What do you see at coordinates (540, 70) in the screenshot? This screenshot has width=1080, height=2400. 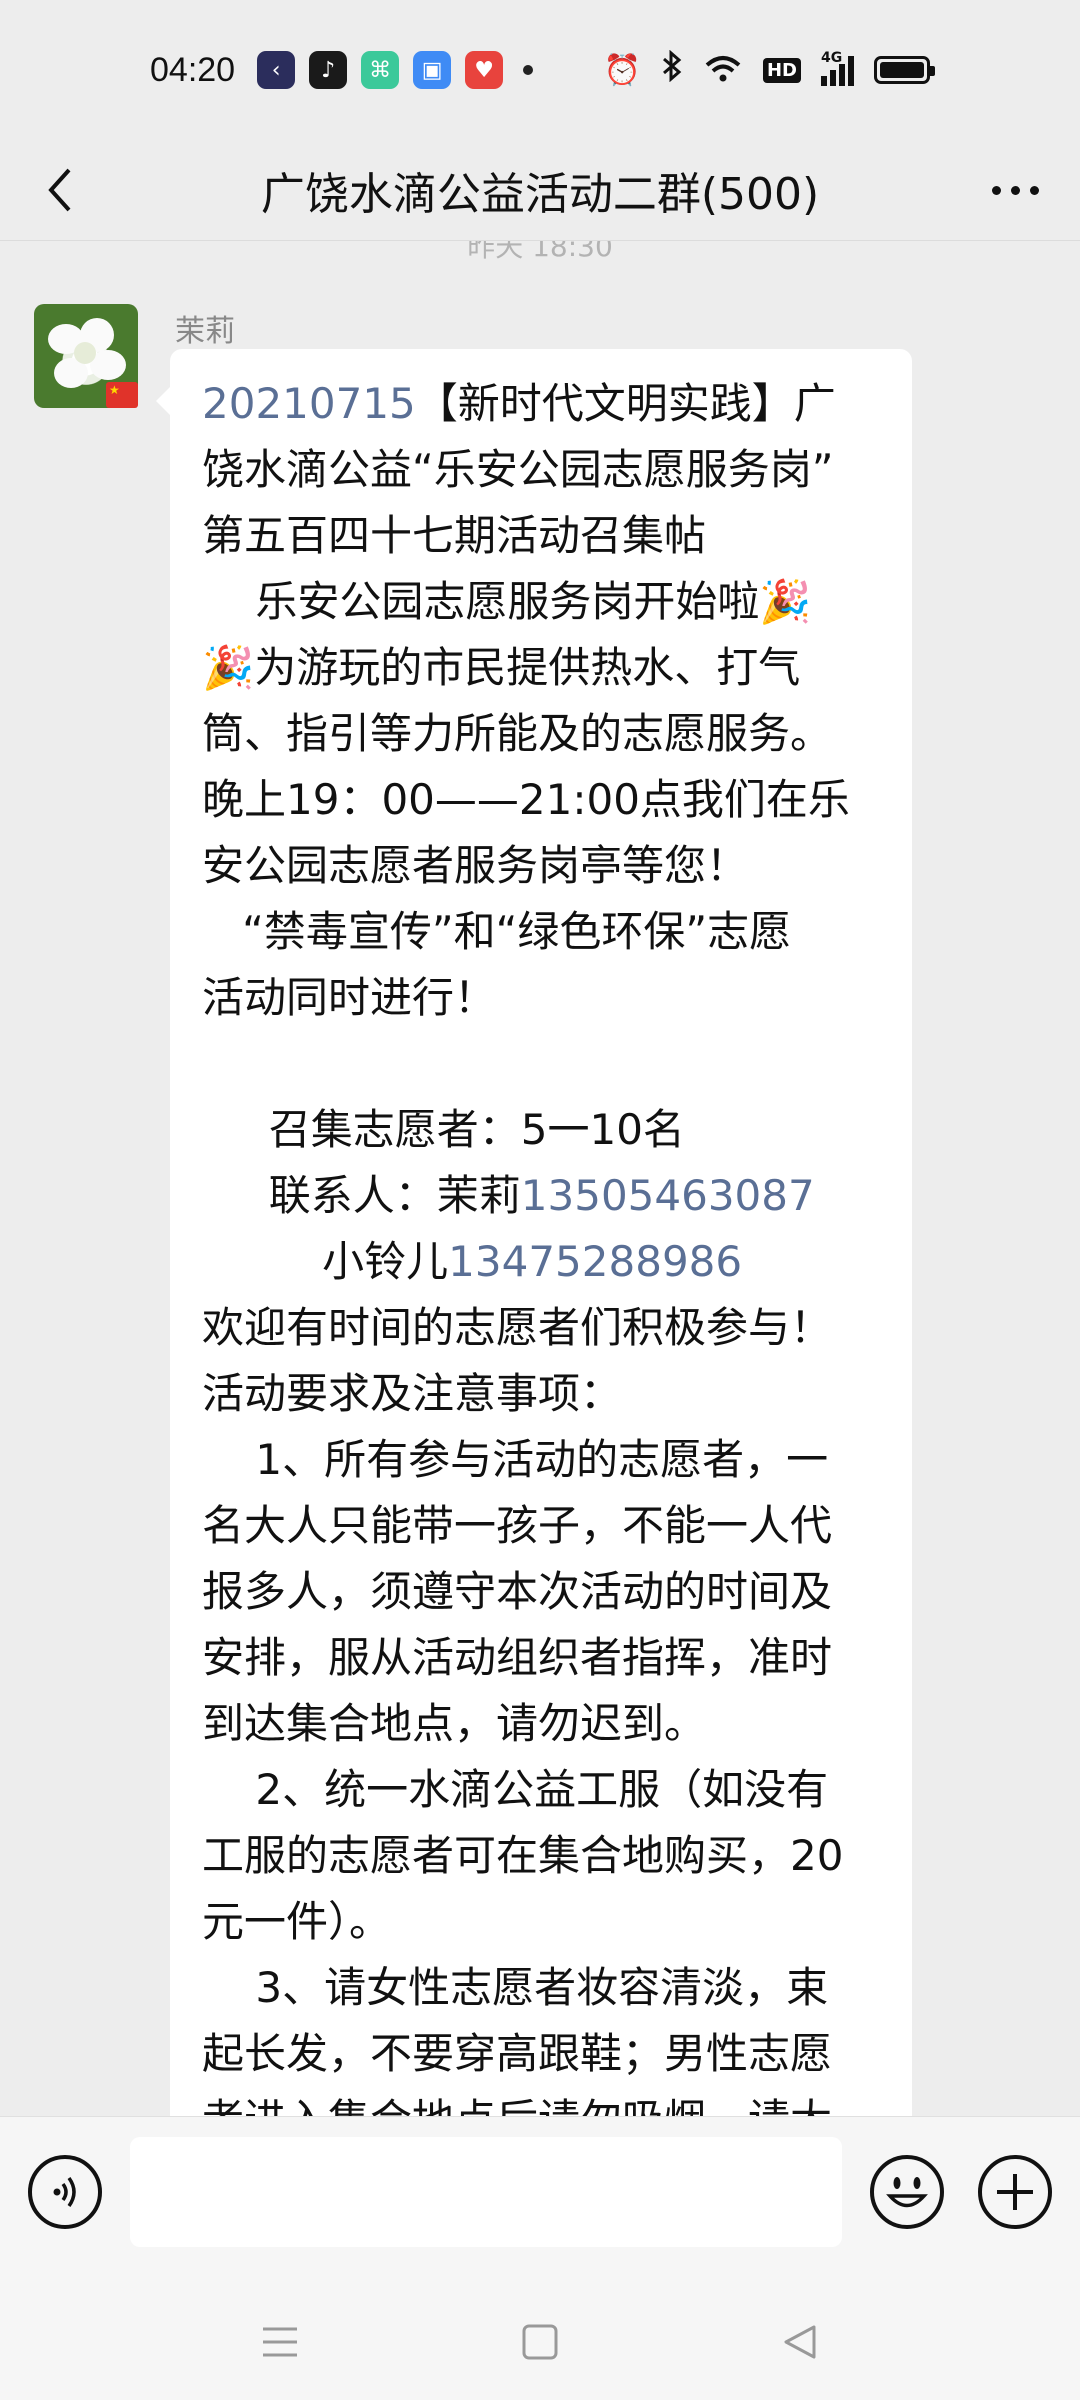 I see `status-bar: 04:20 ‹ ♪ ⌘ ▣ ♥ ⏰ HD 4G` at bounding box center [540, 70].